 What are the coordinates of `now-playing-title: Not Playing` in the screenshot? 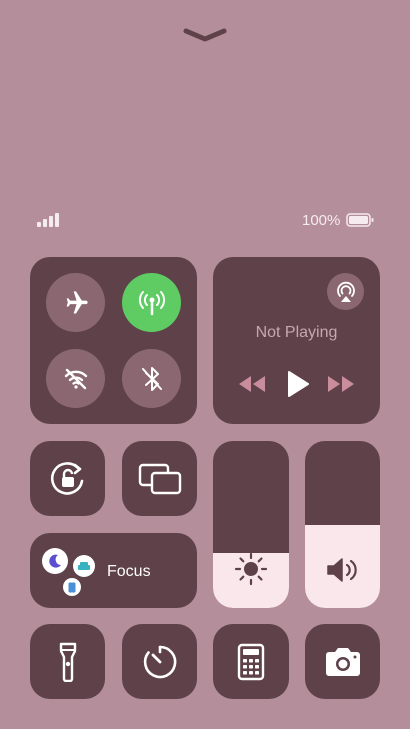 It's located at (296, 332).